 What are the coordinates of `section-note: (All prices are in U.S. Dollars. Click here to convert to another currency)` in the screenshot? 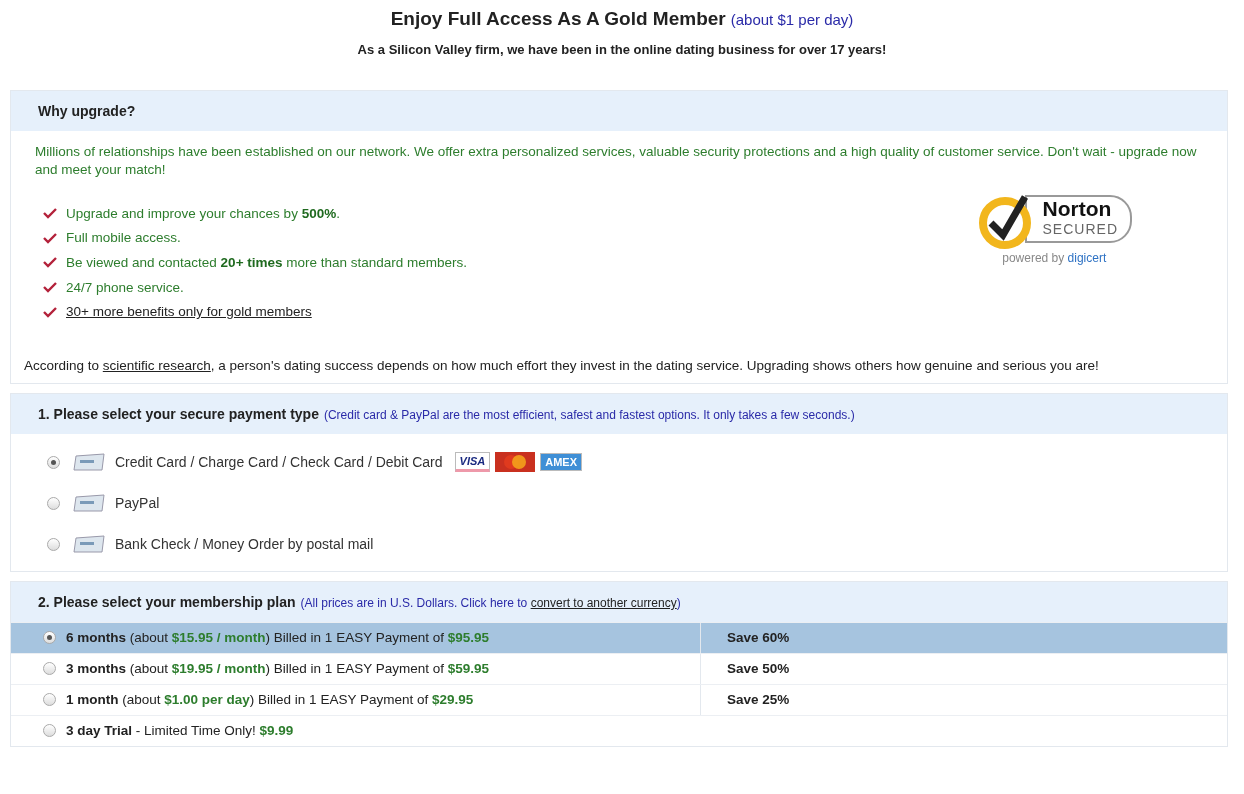 It's located at (490, 602).